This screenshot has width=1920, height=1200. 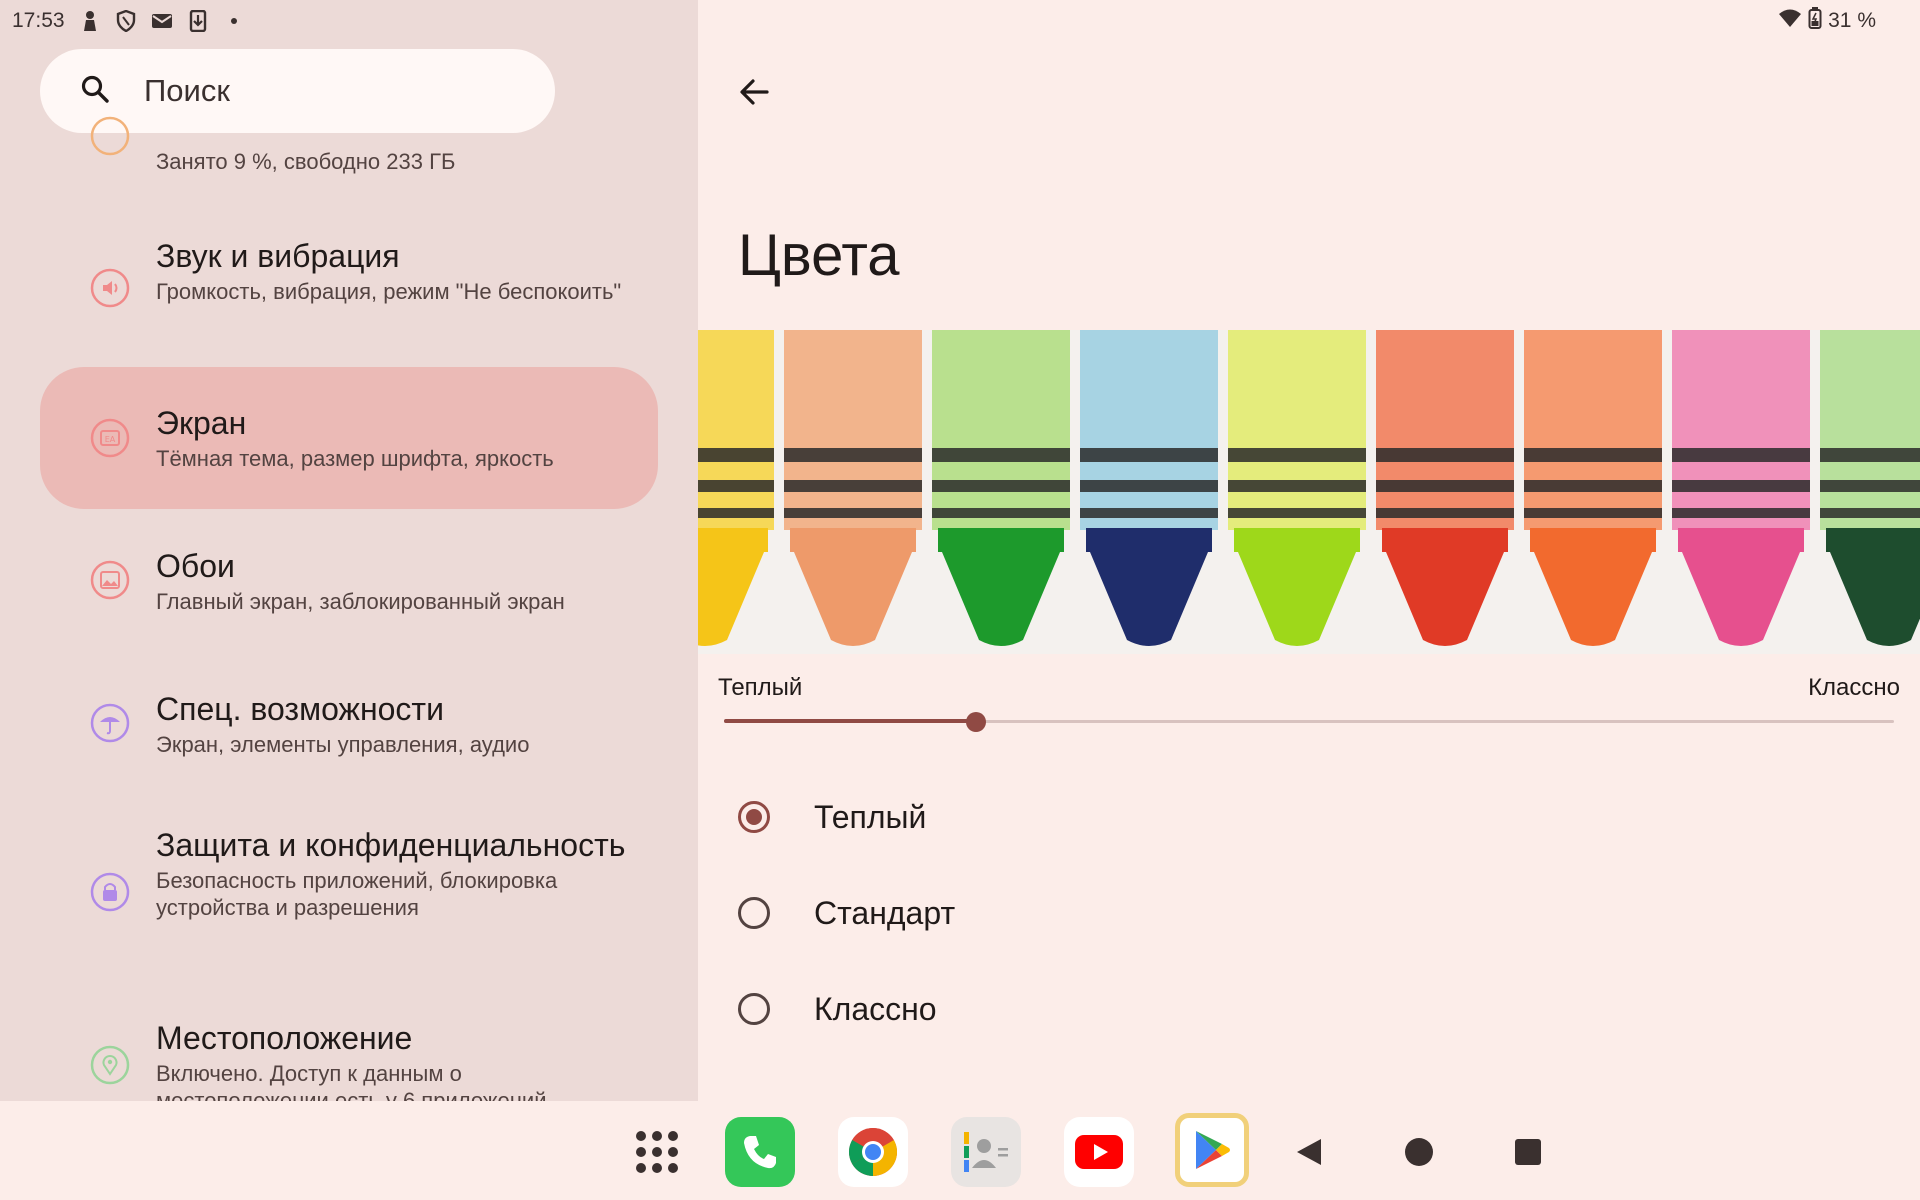 I want to click on svg-text: EA, so click(x=110, y=439).